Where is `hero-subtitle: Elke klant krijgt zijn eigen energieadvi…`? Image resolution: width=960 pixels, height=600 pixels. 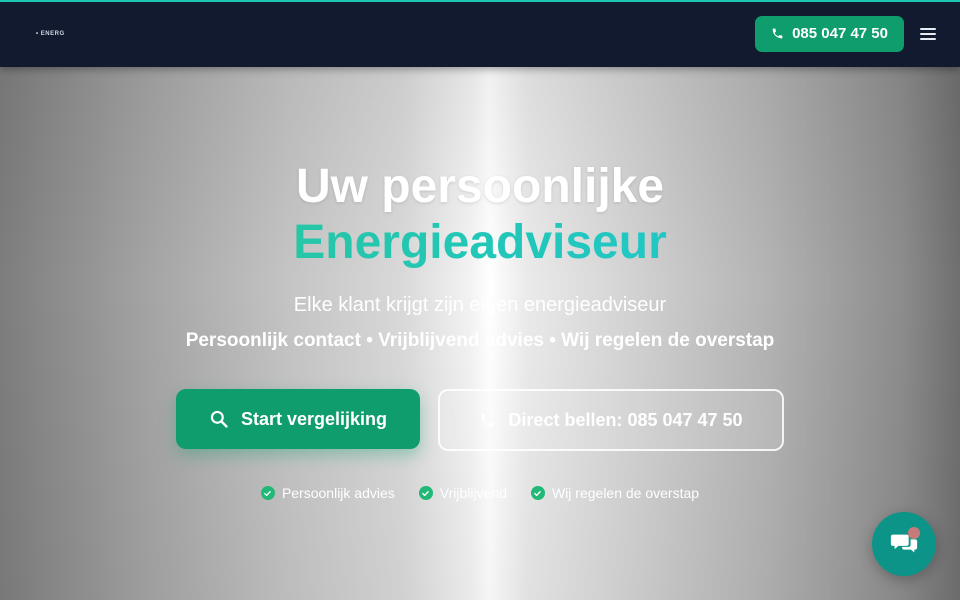
hero-subtitle: Elke klant krijgt zijn eigen energieadvi… is located at coordinates (480, 305).